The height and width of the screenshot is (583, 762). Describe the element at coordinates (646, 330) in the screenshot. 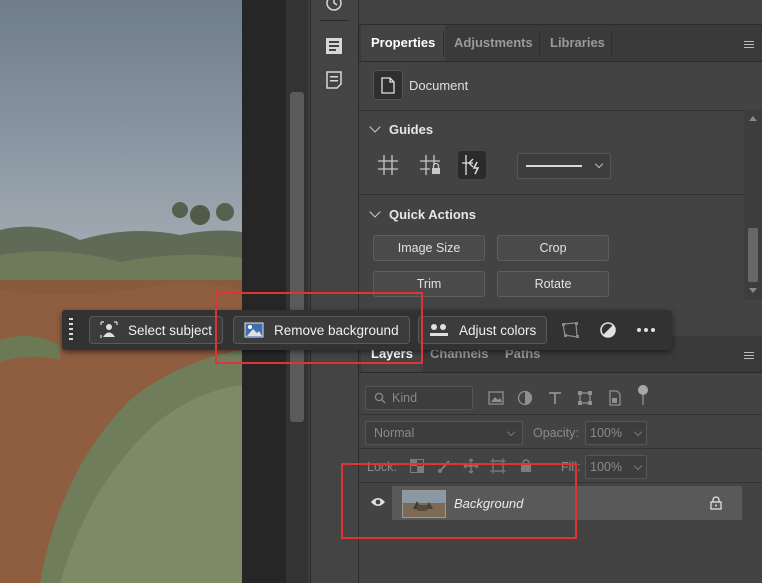

I see `more-options-icon` at that location.